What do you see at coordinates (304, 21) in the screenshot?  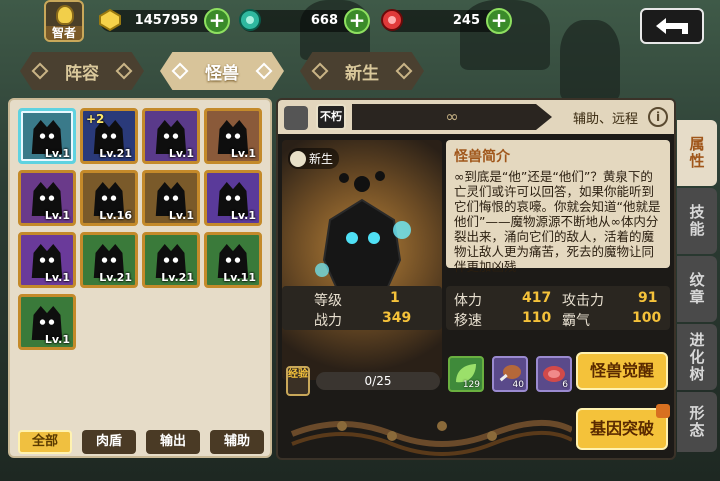 I see `green-gem-resource: 668 +` at bounding box center [304, 21].